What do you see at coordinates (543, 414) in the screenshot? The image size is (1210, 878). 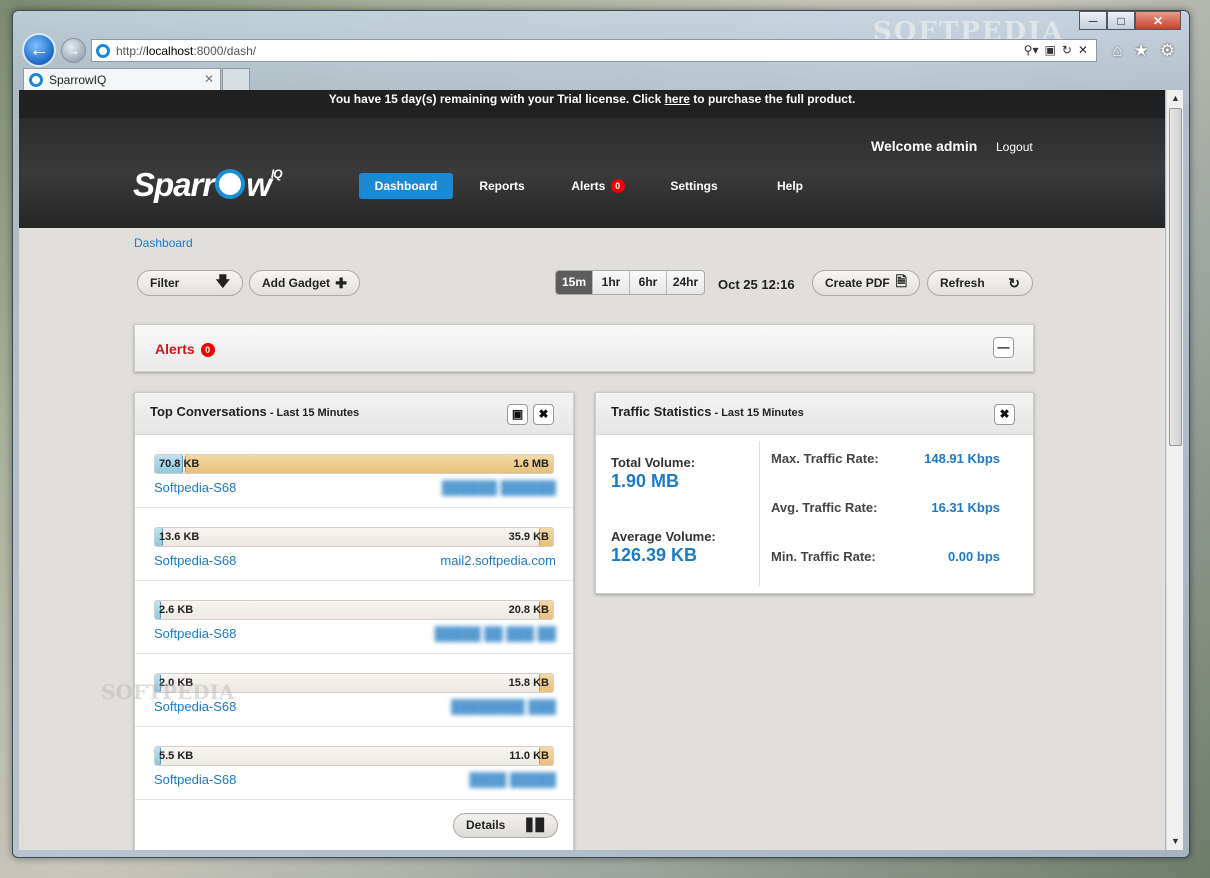 I see `close-gadget-button: ✖` at bounding box center [543, 414].